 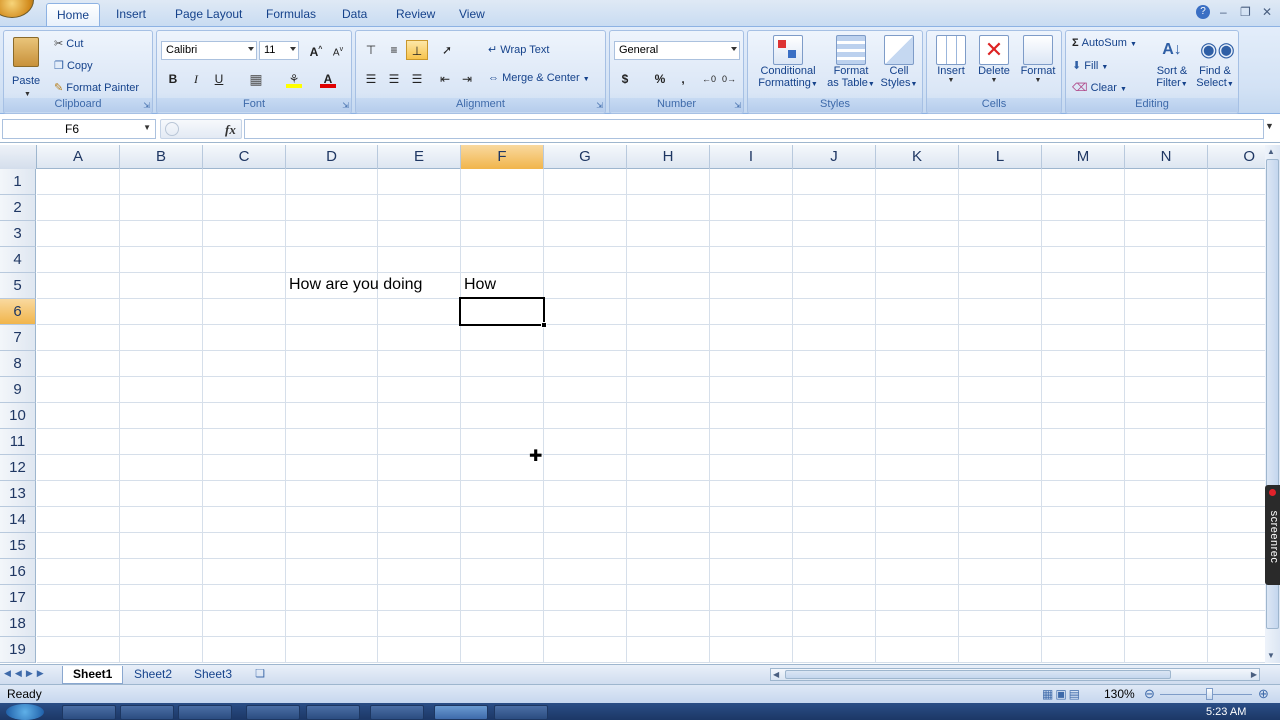 What do you see at coordinates (18, 650) in the screenshot?
I see `row-header: 19` at bounding box center [18, 650].